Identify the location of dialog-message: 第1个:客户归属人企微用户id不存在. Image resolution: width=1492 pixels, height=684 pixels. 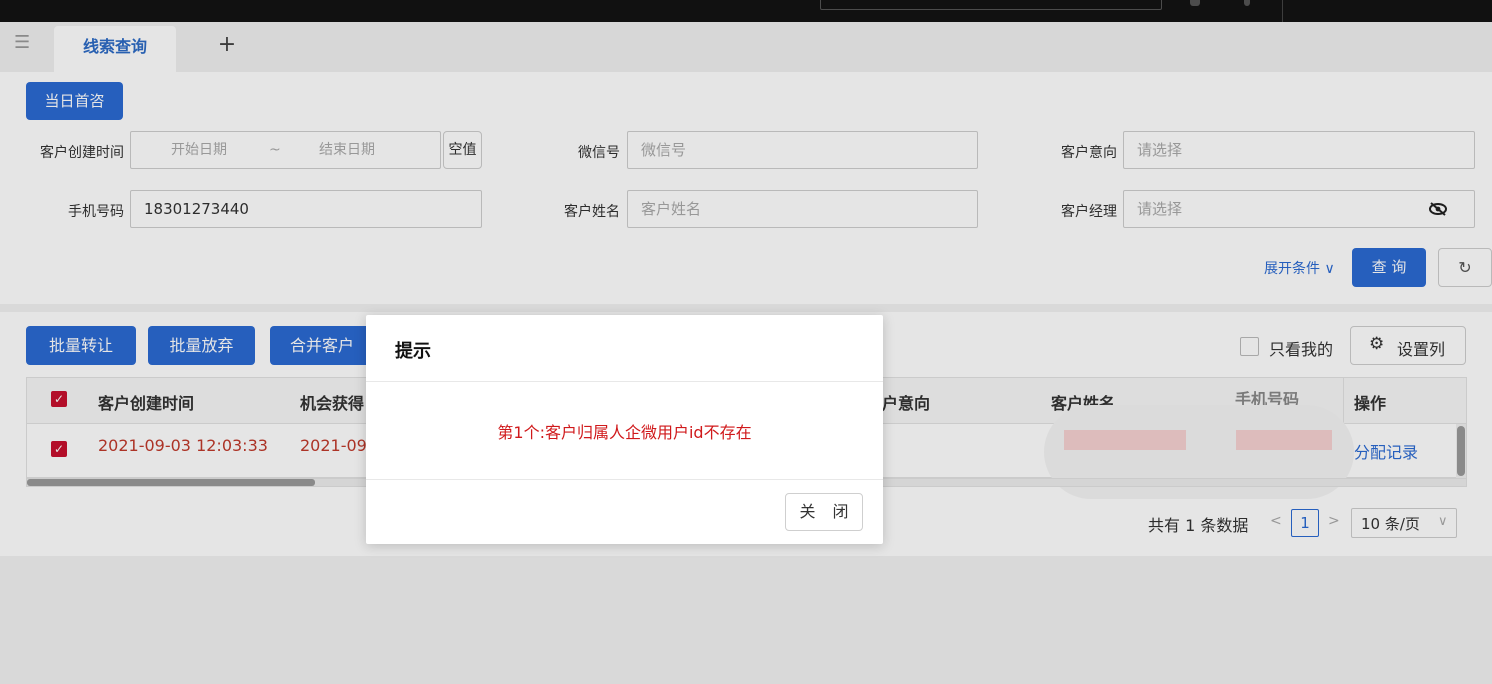
(624, 432).